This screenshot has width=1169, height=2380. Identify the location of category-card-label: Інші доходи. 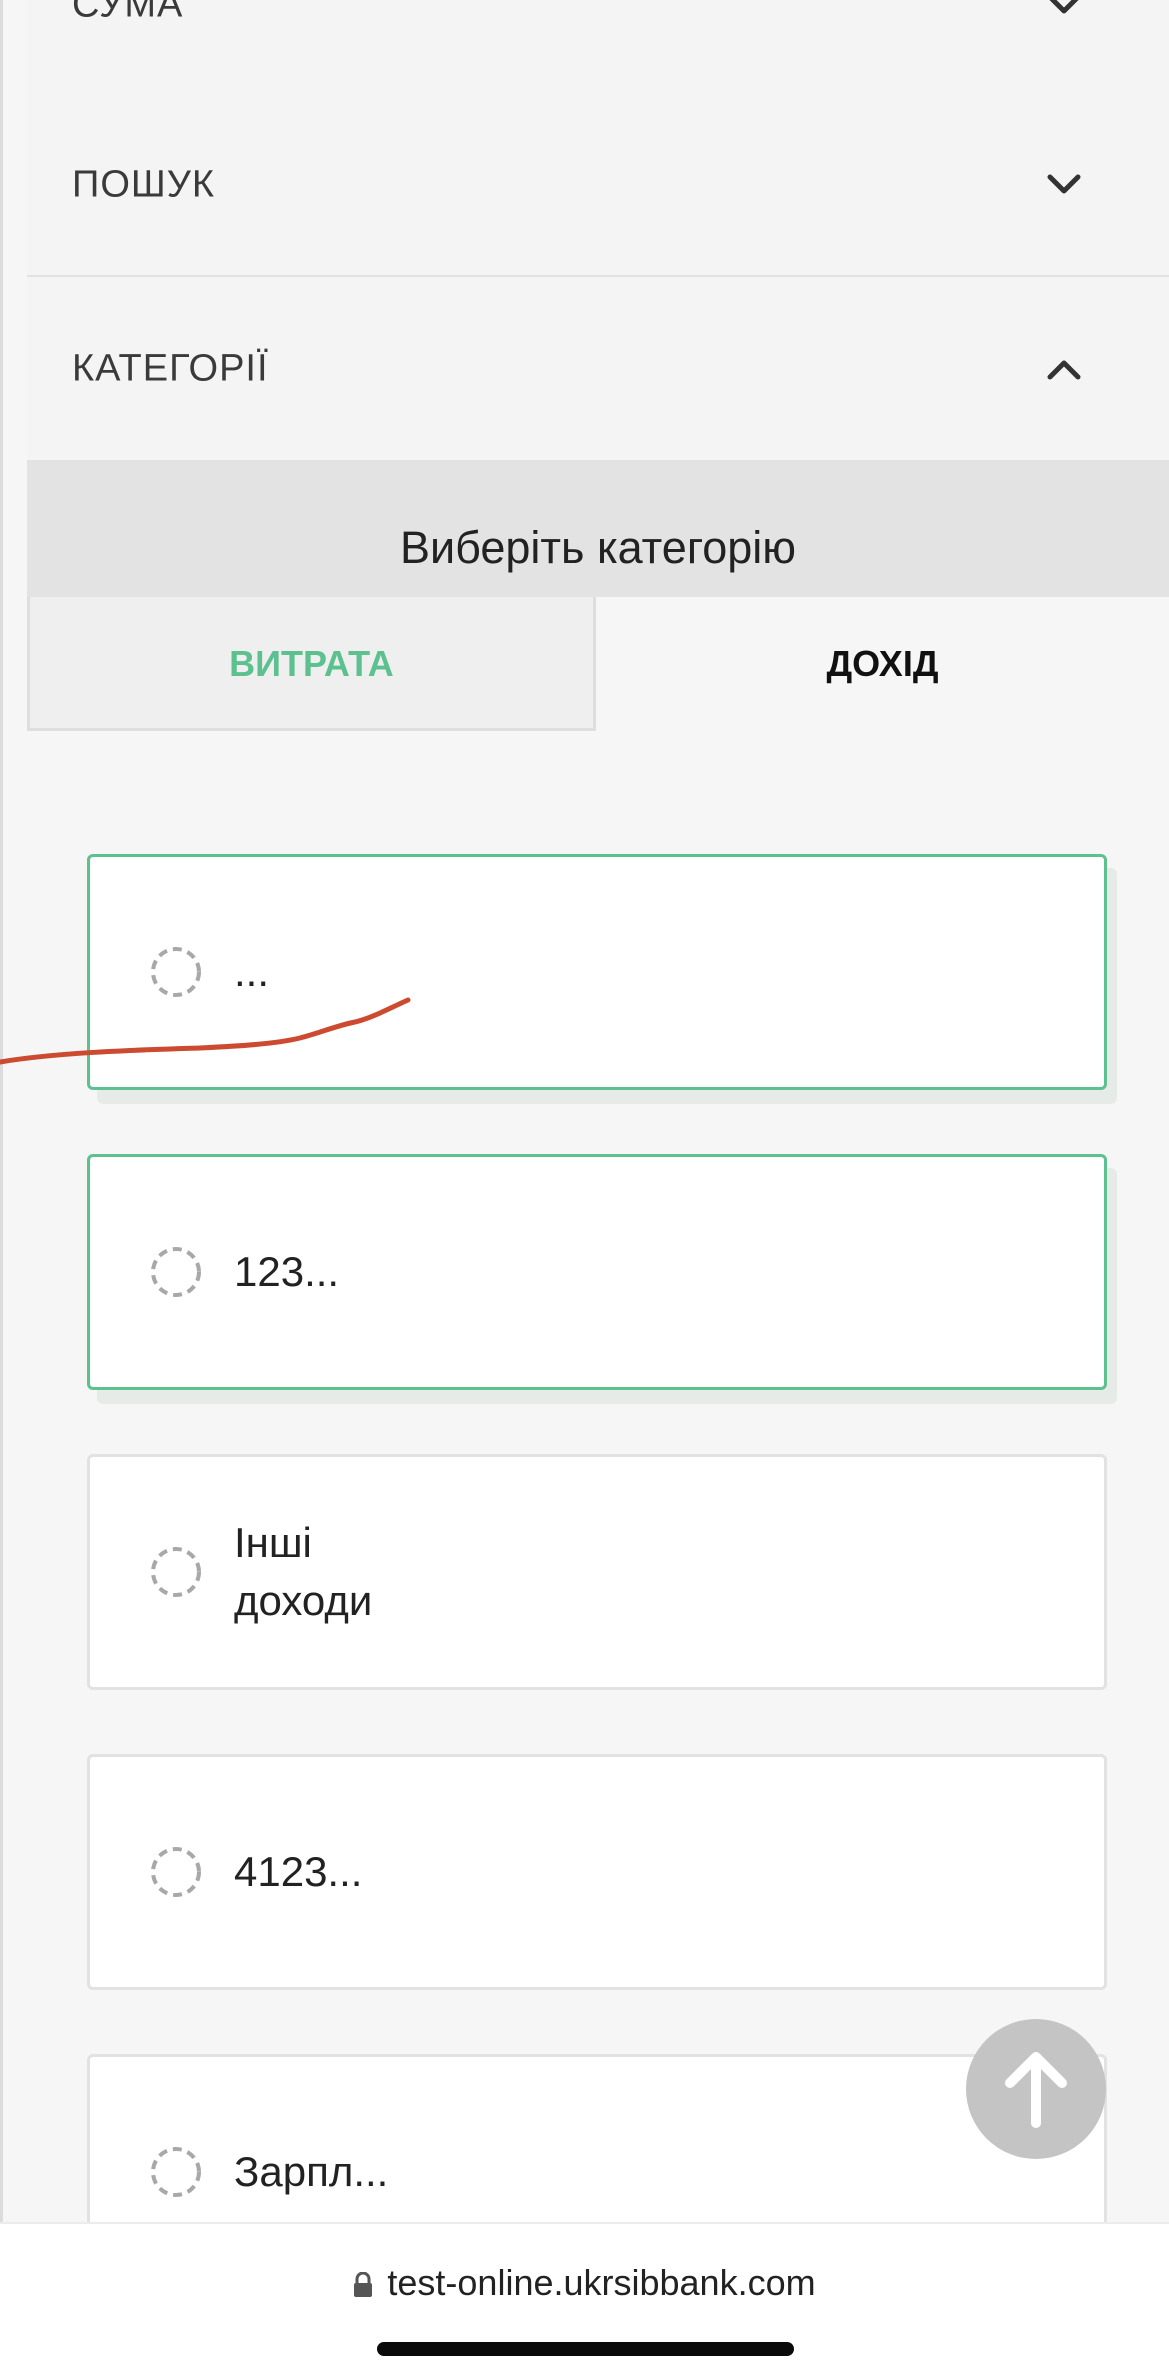
(303, 1571).